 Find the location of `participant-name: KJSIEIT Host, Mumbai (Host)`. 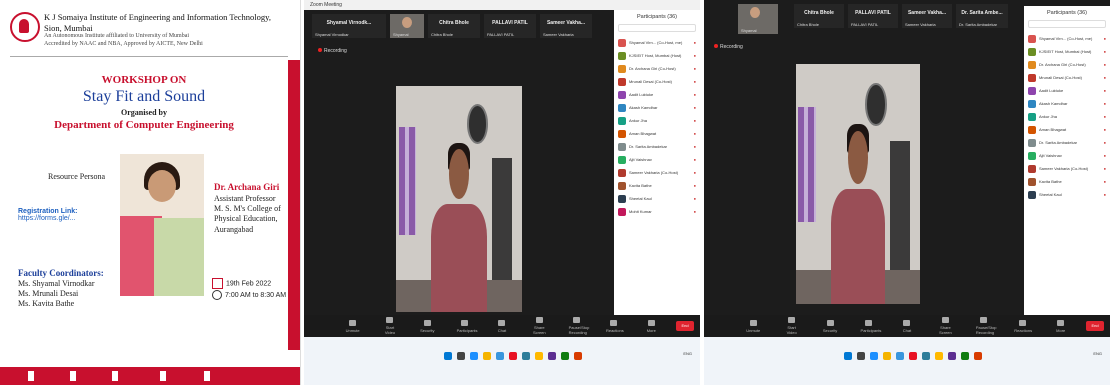

participant-name: KJSIEIT Host, Mumbai (Host) is located at coordinates (1065, 51).